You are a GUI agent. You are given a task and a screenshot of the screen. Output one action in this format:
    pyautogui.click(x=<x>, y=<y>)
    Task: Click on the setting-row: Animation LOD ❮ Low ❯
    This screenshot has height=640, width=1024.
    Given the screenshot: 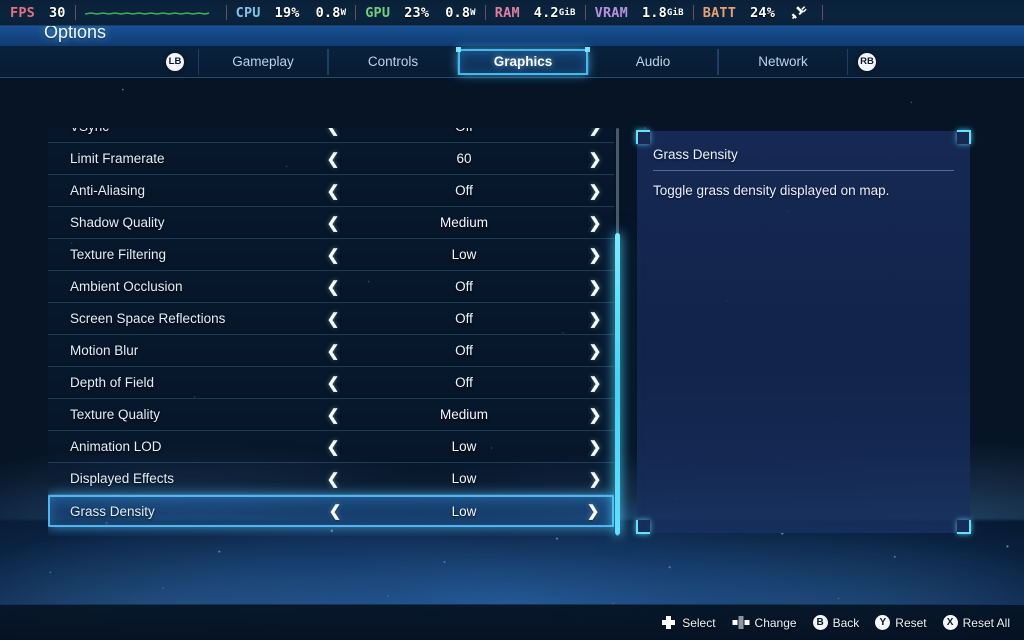 What is the action you would take?
    pyautogui.click(x=331, y=447)
    